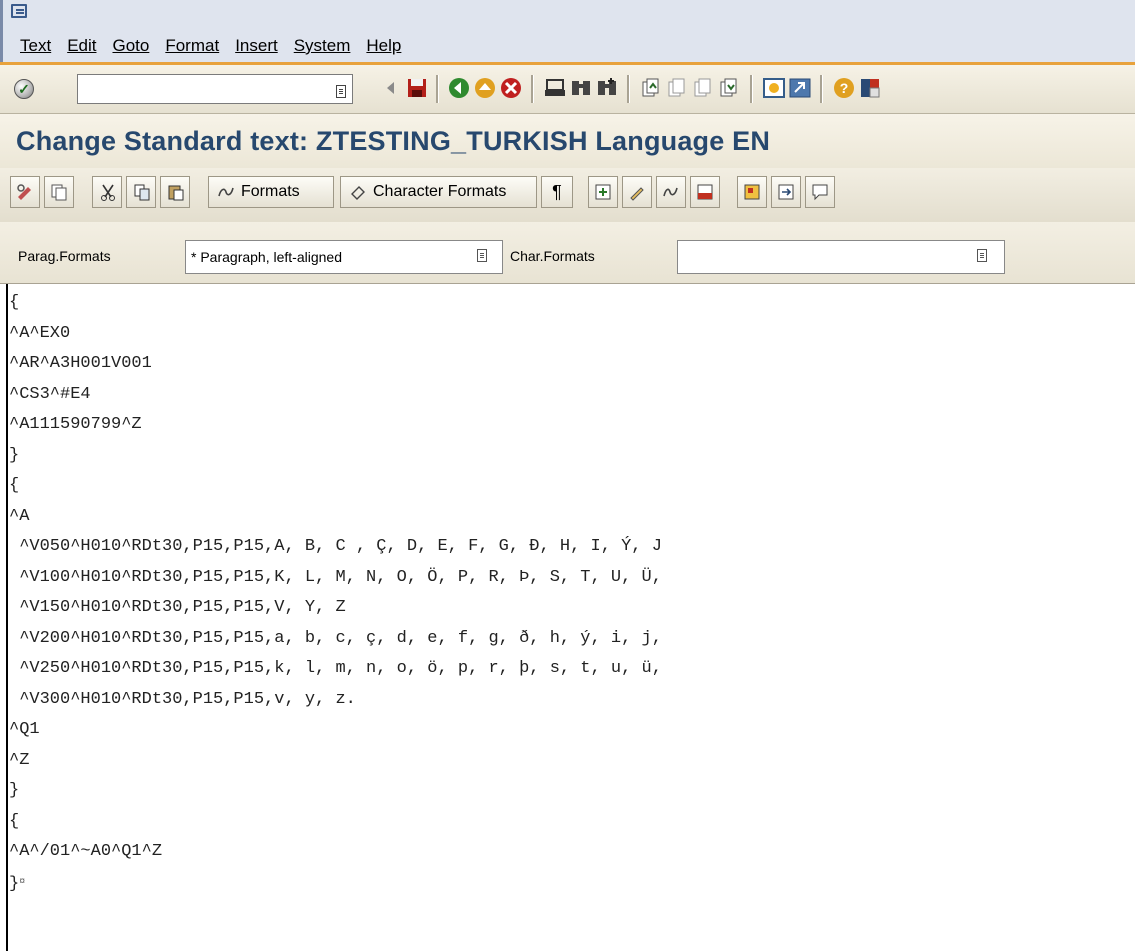 The image size is (1135, 951). Describe the element at coordinates (335, 334) in the screenshot. I see `editor-line: ^A^EX0` at that location.